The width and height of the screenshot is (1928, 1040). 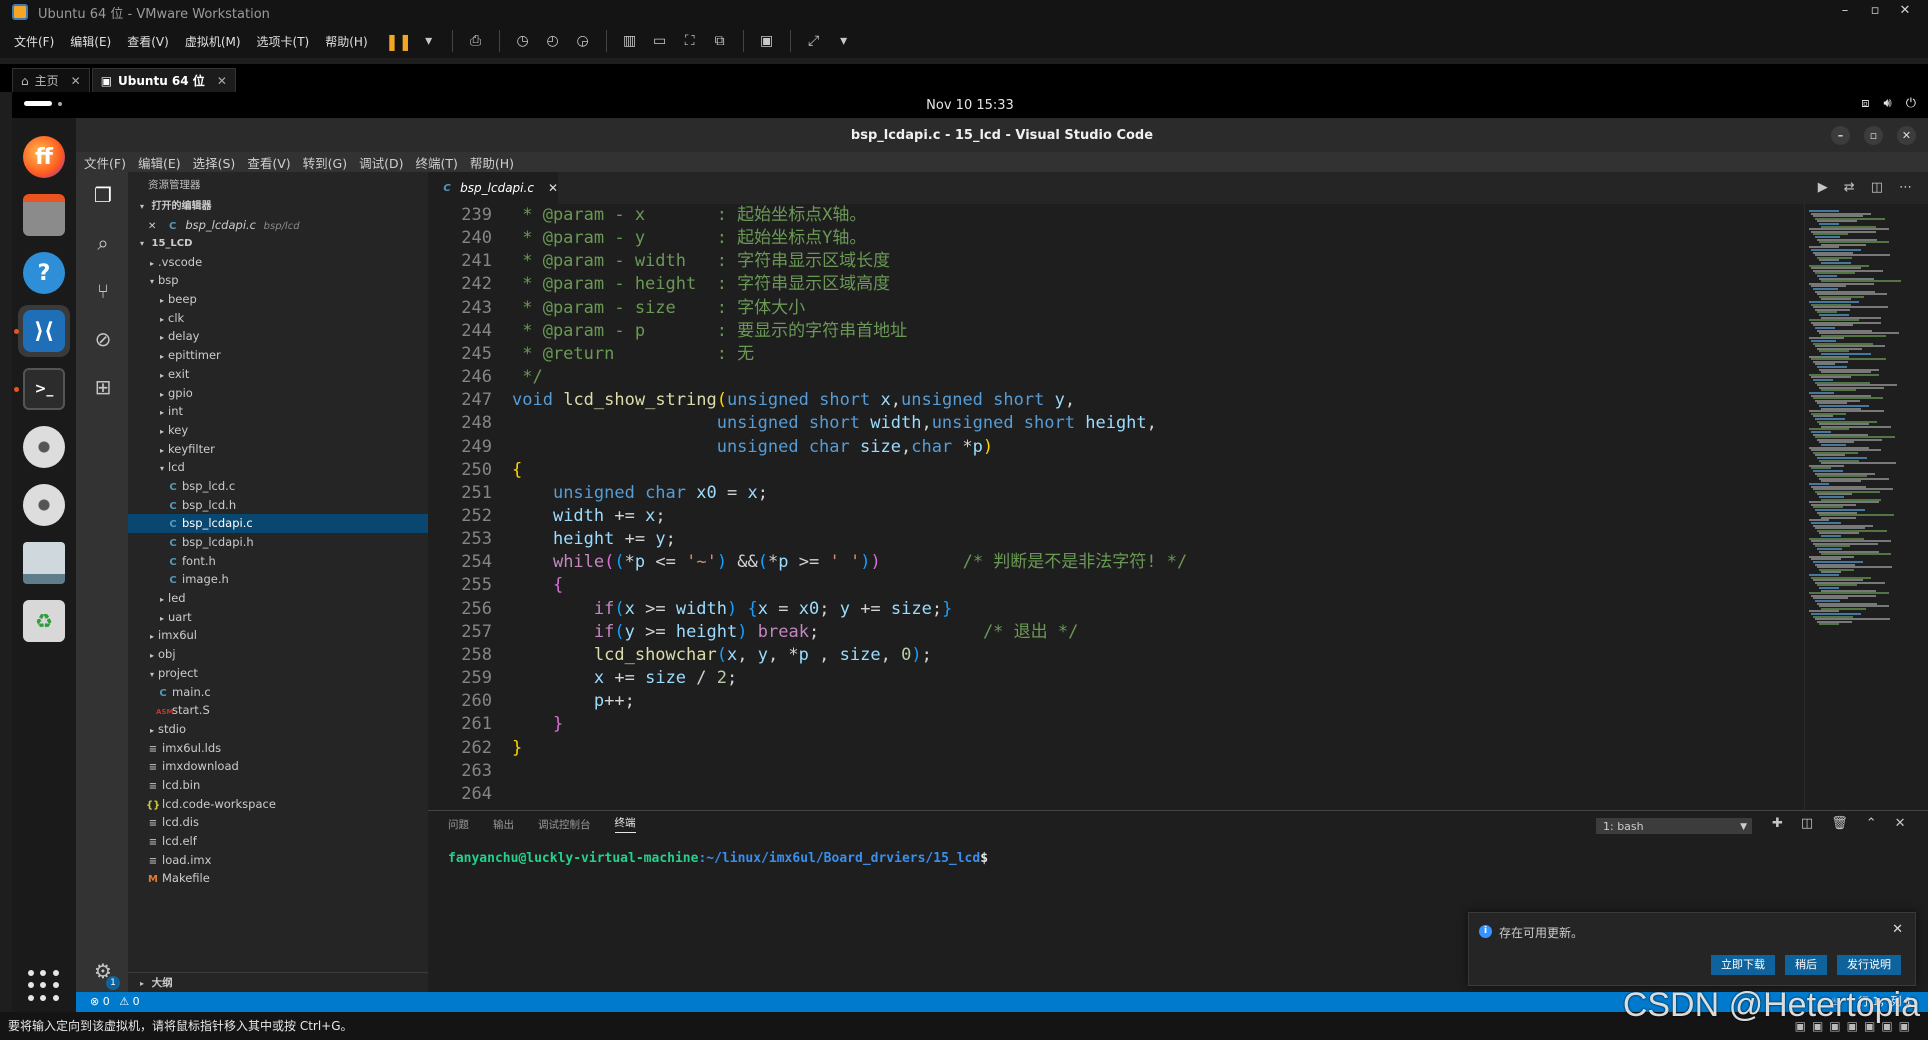 I want to click on search-icon: ⌕, so click(x=103, y=243).